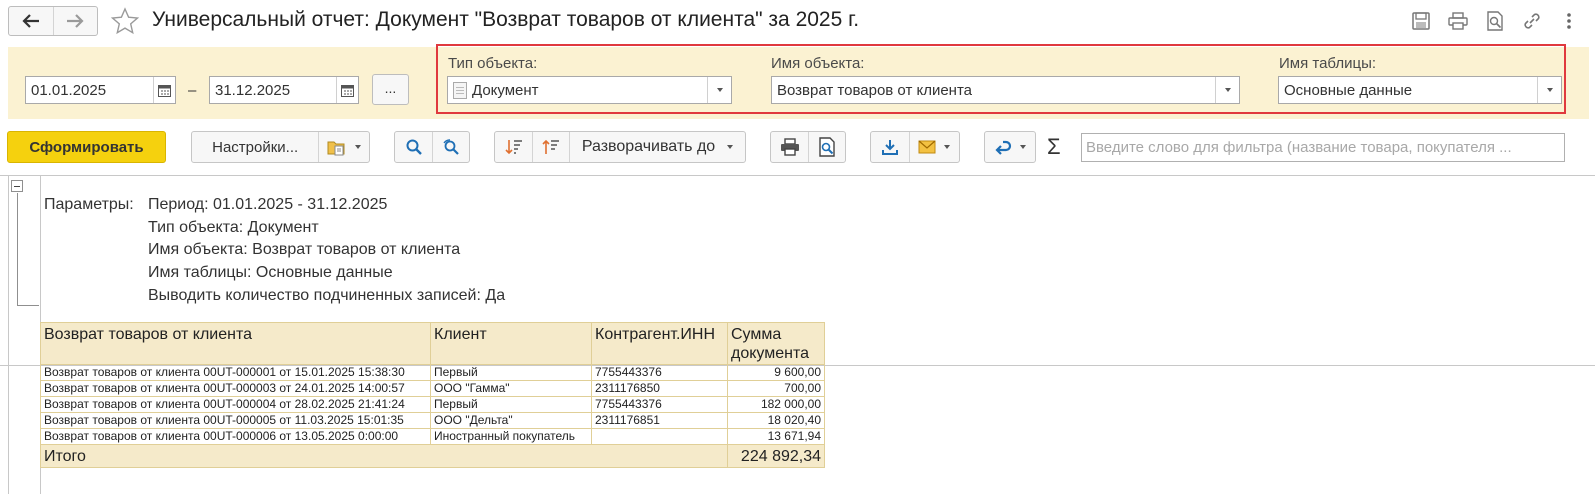 The height and width of the screenshot is (494, 1595). Describe the element at coordinates (1003, 147) in the screenshot. I see `return-arrow-icon` at that location.